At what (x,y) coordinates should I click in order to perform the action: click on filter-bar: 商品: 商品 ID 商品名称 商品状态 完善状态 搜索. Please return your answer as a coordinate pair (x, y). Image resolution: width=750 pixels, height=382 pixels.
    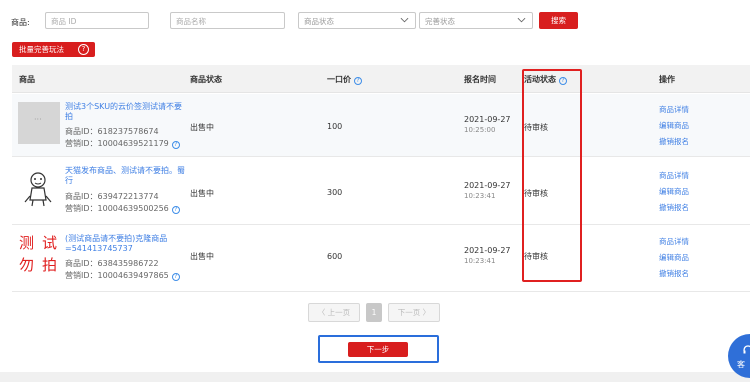
    Looking at the image, I should click on (378, 20).